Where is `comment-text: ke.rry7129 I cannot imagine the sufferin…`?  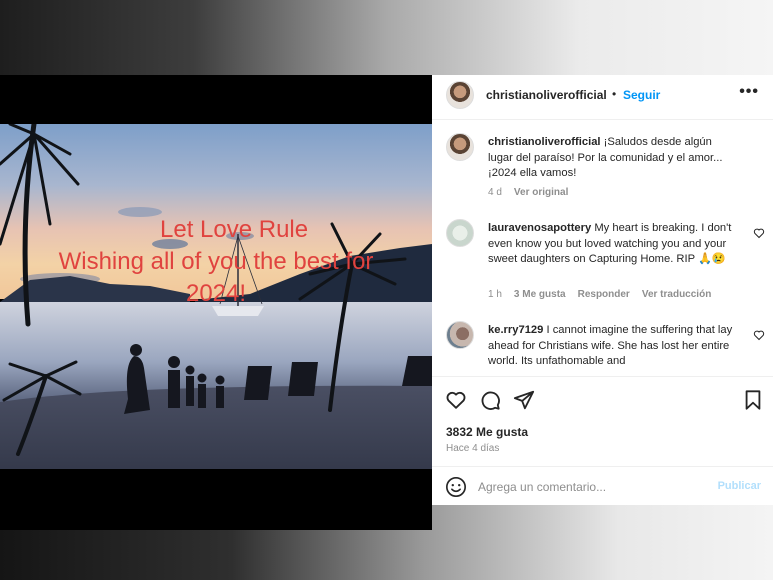 comment-text: ke.rry7129 I cannot imagine the sufferin… is located at coordinates (612, 346).